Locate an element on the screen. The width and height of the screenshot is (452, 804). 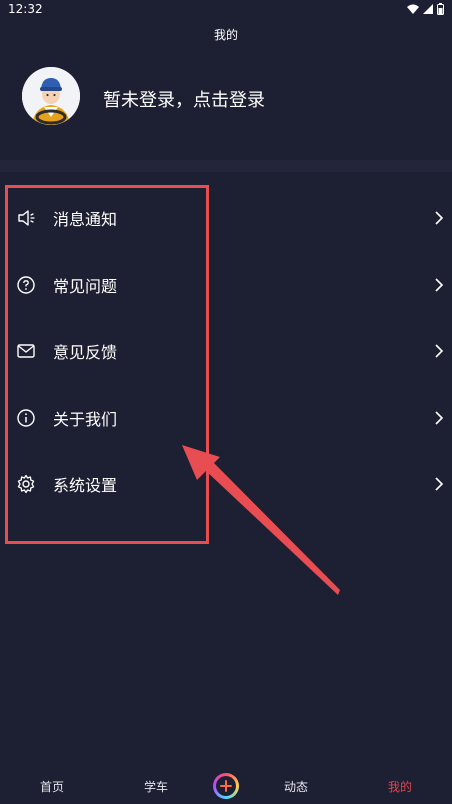
plus-icon is located at coordinates (226, 786).